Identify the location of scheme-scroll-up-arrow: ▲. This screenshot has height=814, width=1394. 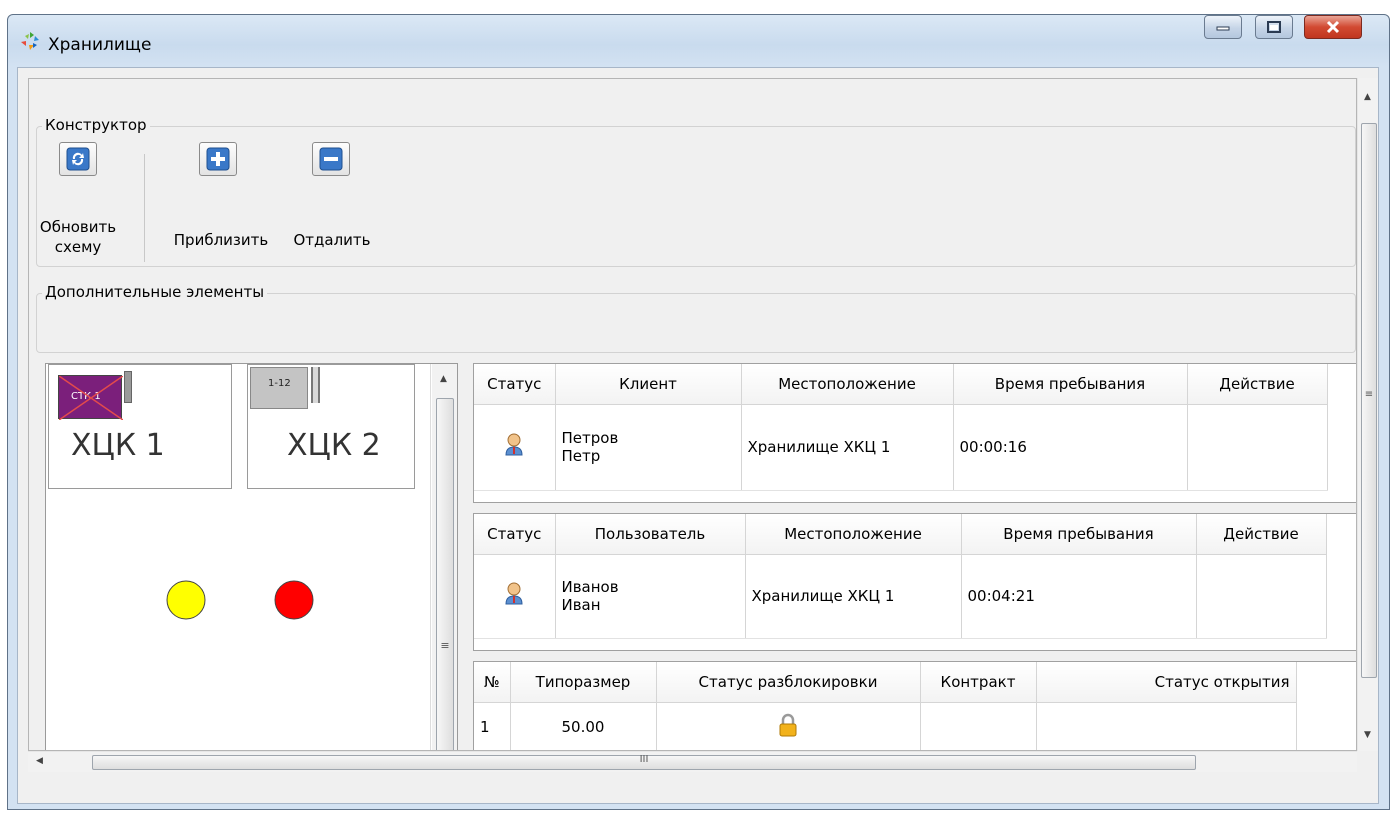
(443, 379).